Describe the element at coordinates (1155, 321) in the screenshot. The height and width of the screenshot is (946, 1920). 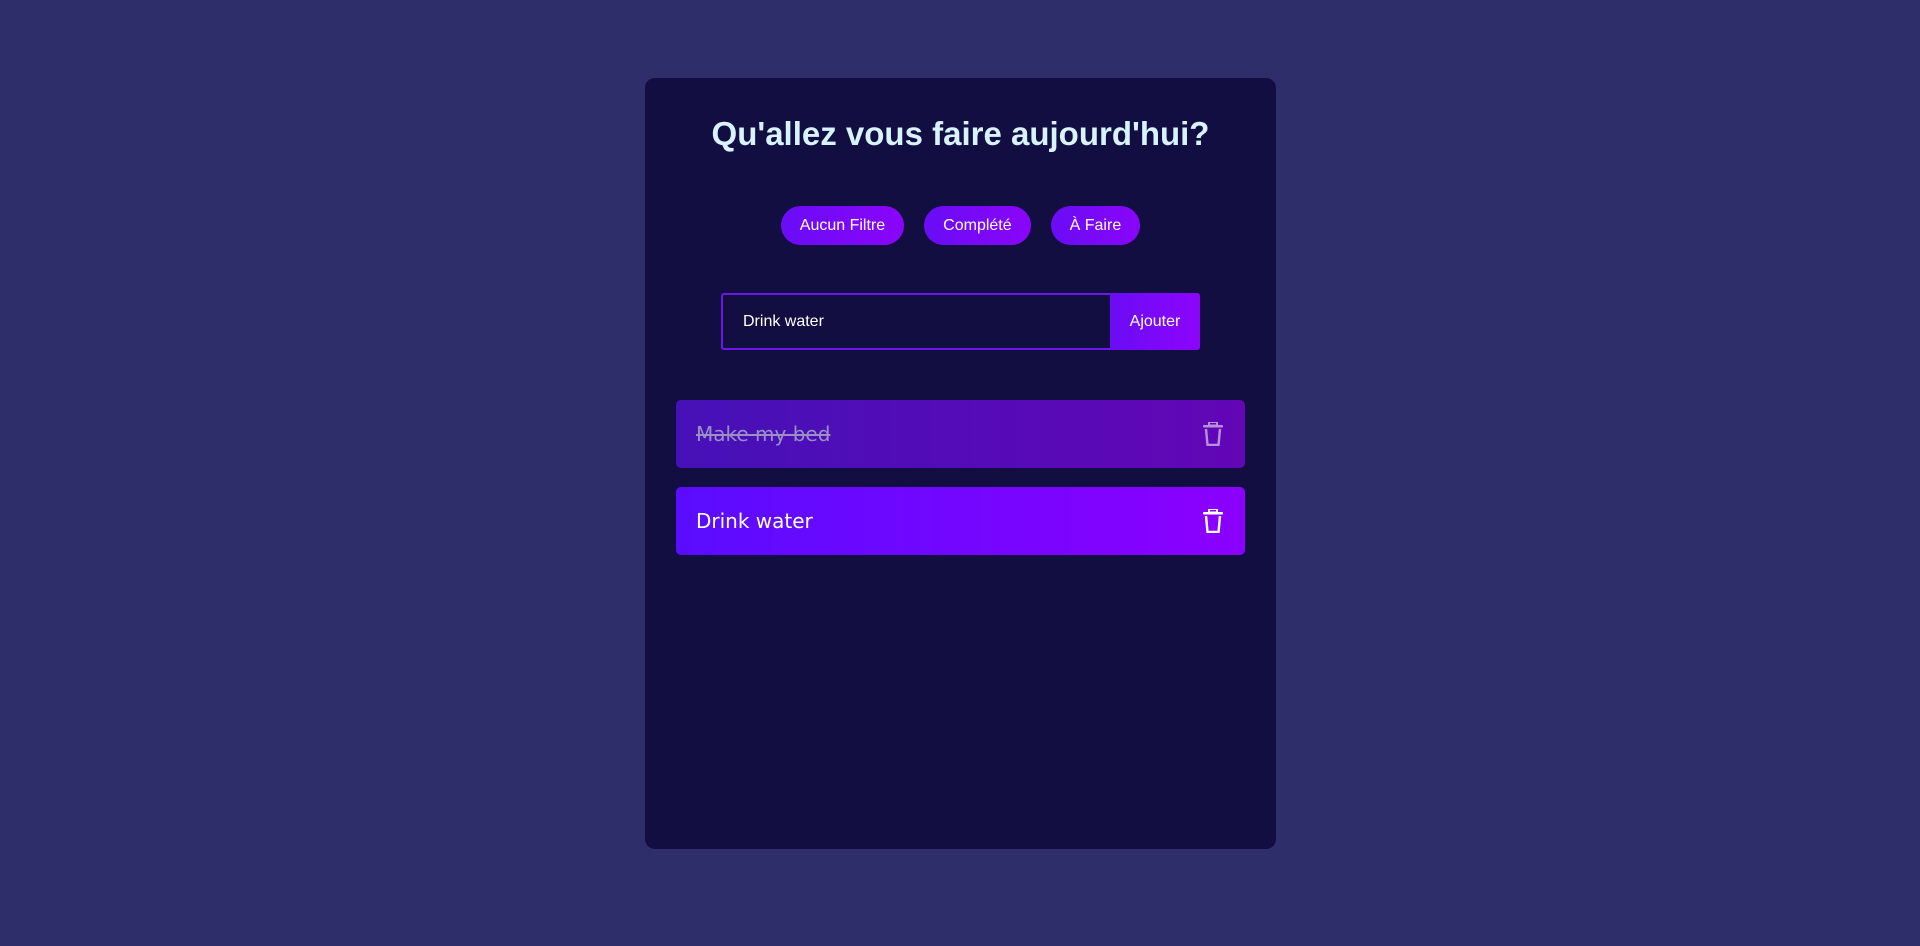
I see `add-button: Ajouter` at that location.